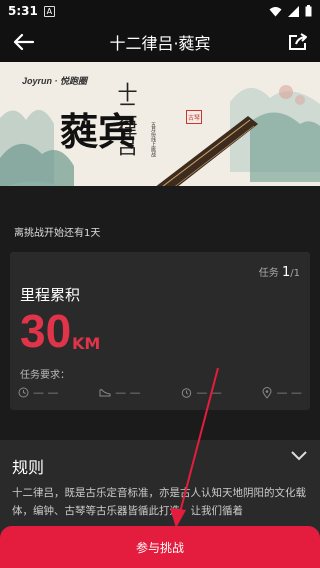 The width and height of the screenshot is (320, 568). I want to click on requirements-label: 任务要求：, so click(45, 375).